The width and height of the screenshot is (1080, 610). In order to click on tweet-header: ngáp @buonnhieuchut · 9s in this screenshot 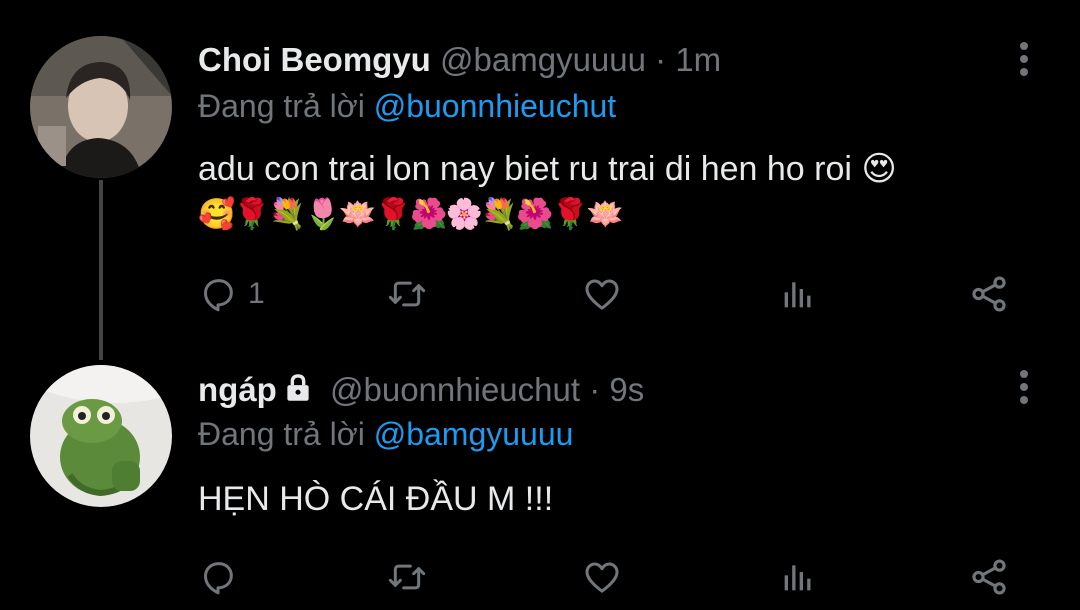, I will do `click(421, 390)`.